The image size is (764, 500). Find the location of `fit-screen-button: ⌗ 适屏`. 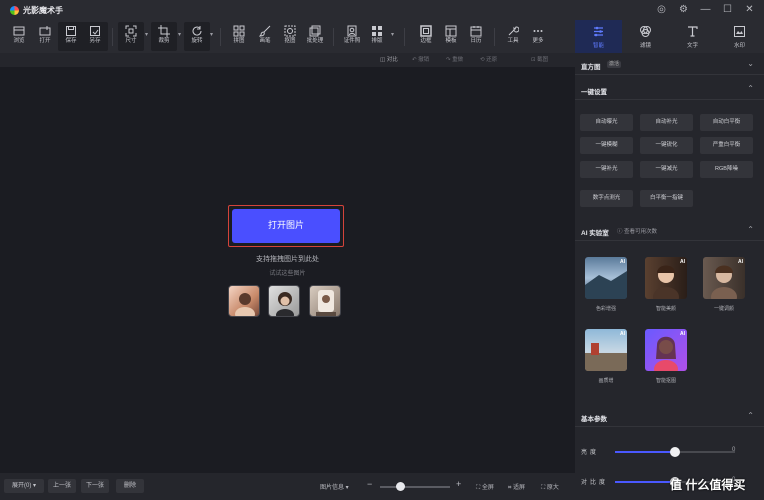

fit-screen-button: ⌗ 适屏 is located at coordinates (516, 487).